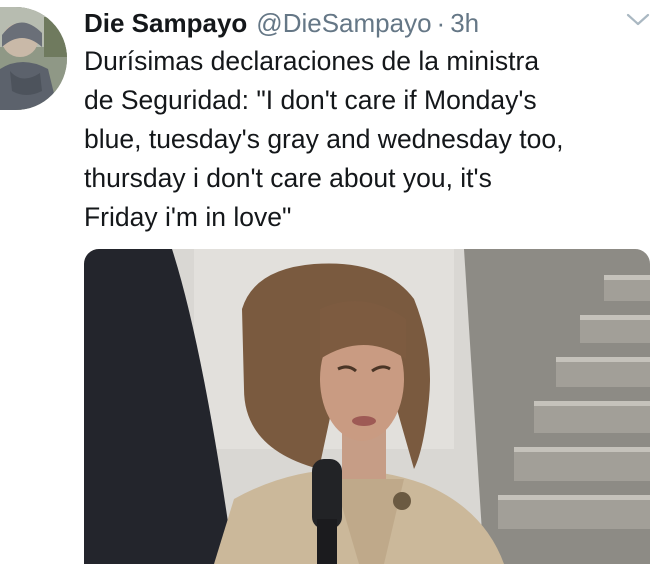 This screenshot has height=564, width=651. I want to click on avatar, so click(33, 58).